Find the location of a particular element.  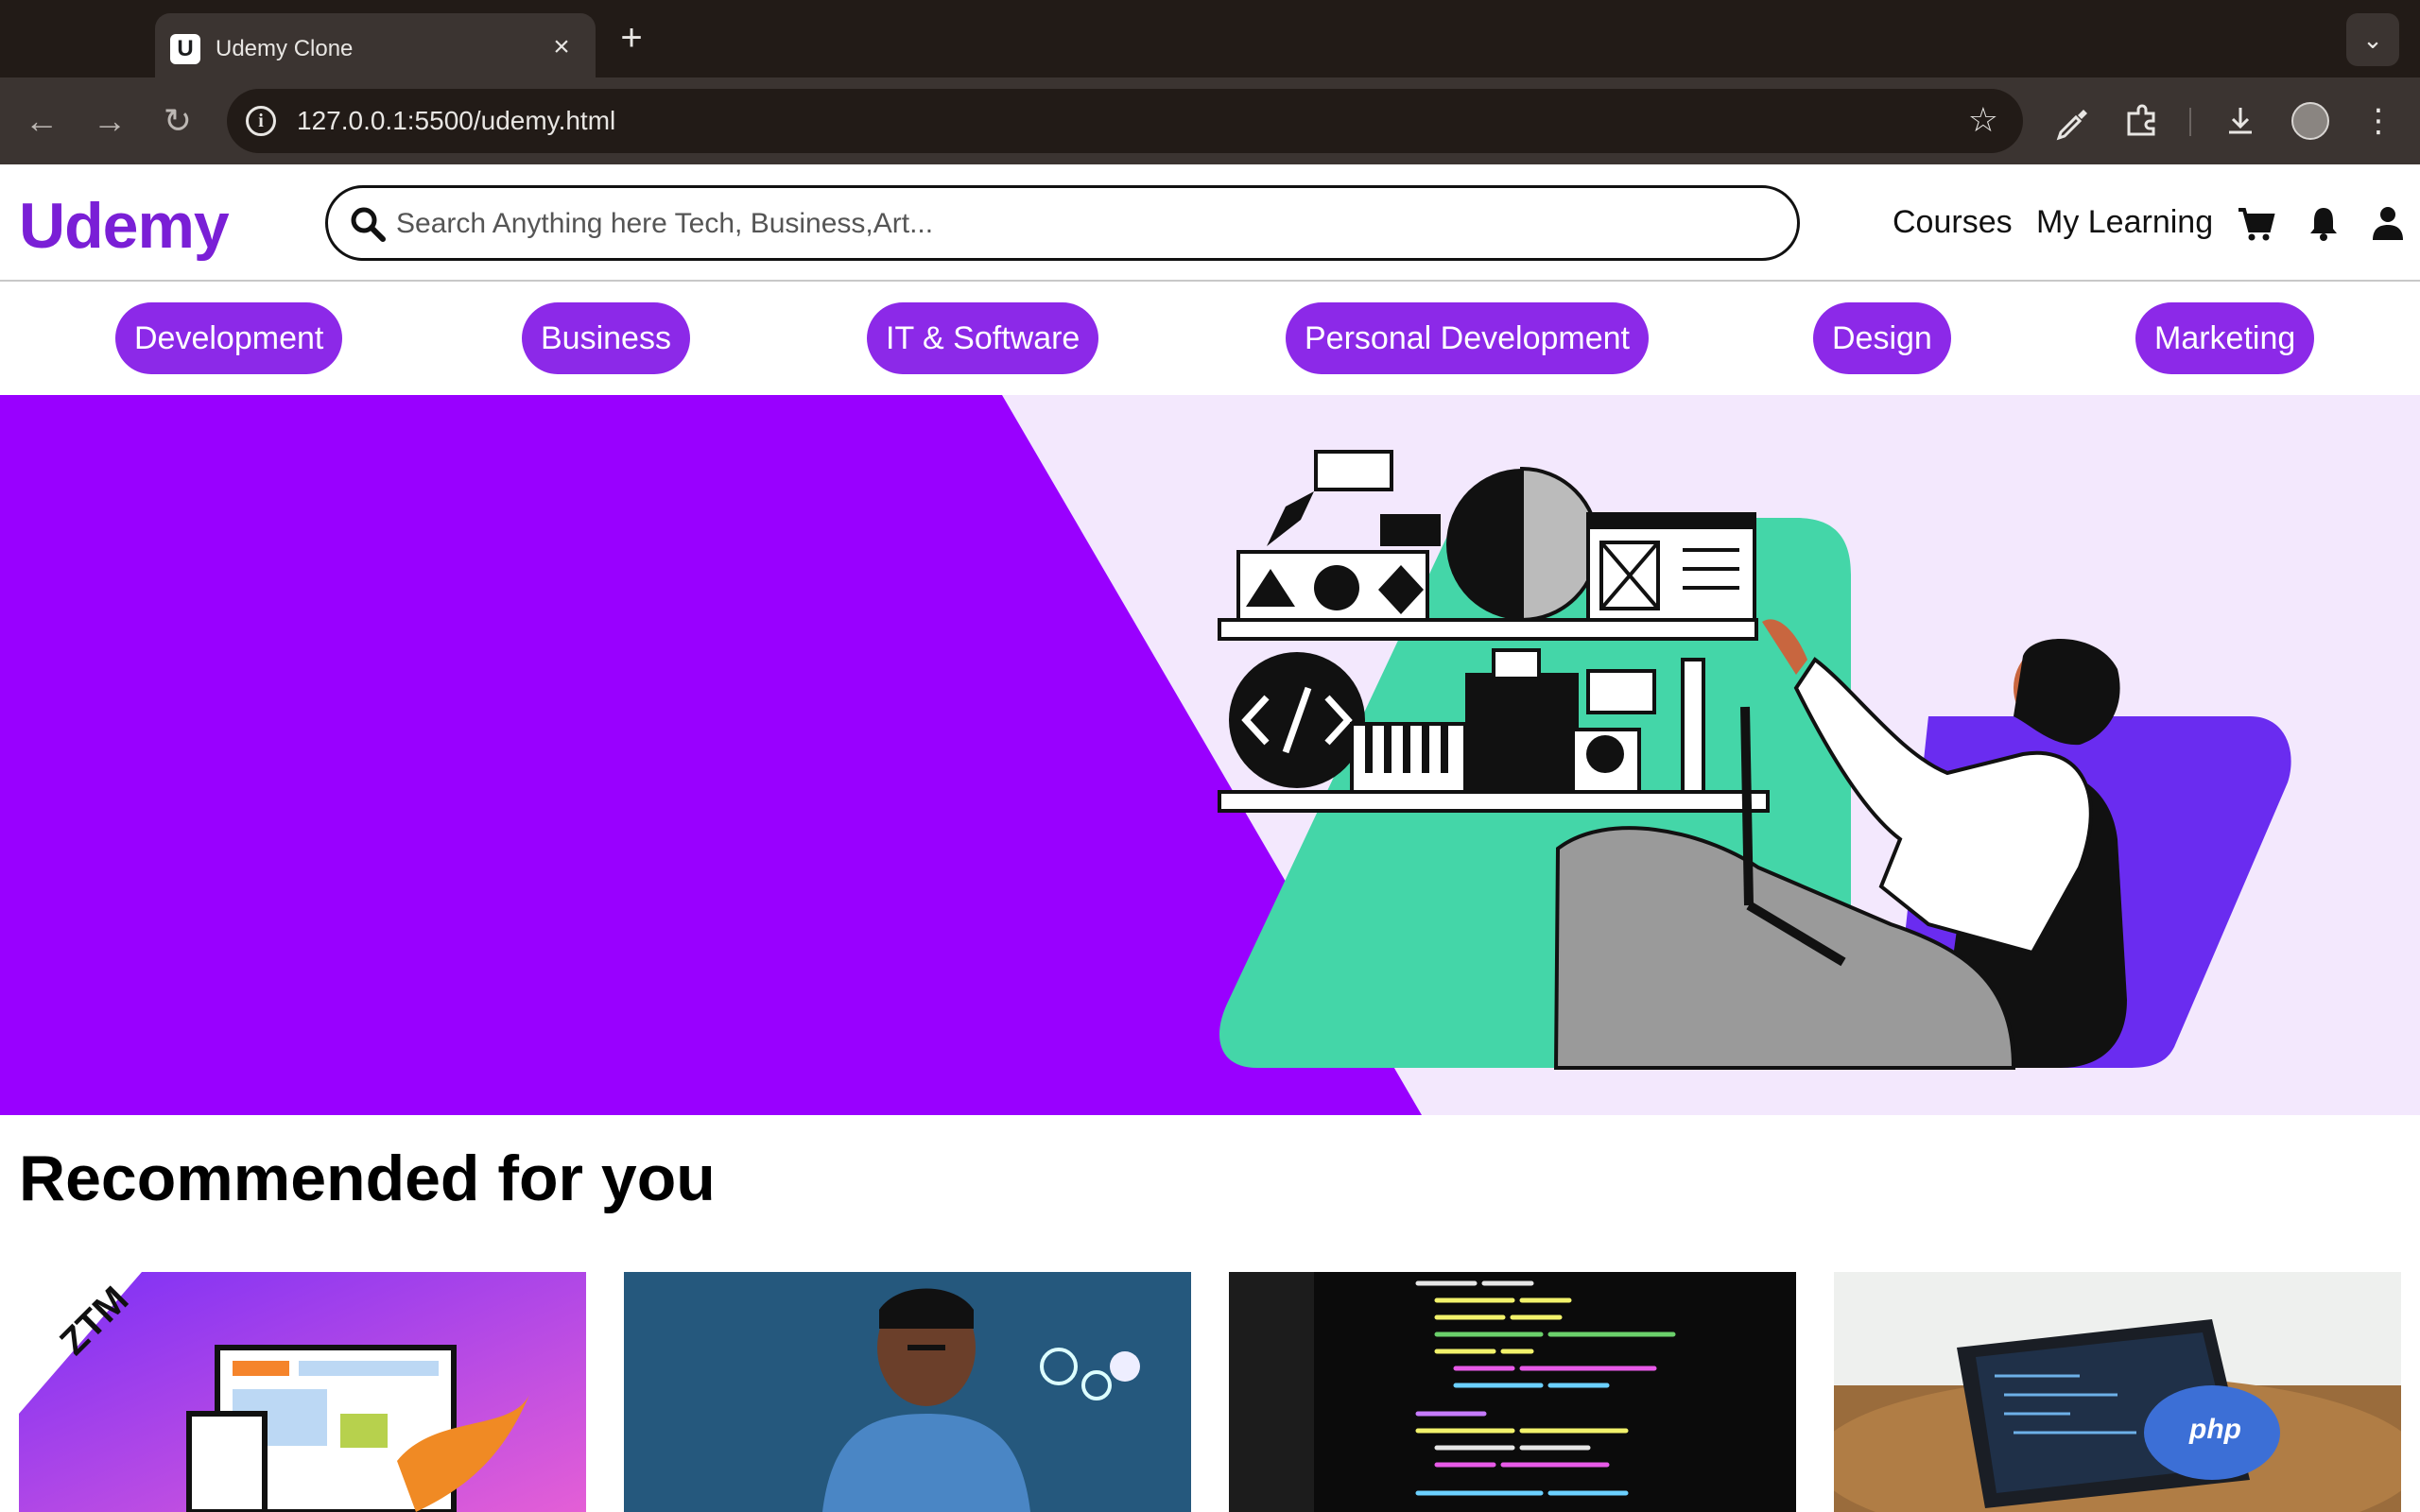

toolbar-divider is located at coordinates (2190, 122).